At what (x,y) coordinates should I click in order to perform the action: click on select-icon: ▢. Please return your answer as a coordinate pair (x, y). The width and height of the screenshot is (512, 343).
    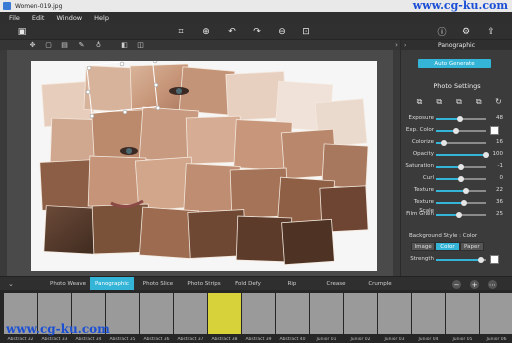
    Looking at the image, I should click on (48, 45).